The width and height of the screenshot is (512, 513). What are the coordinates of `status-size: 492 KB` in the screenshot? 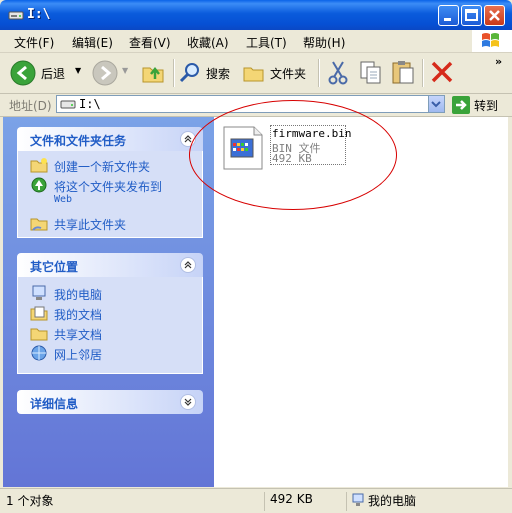 It's located at (291, 499).